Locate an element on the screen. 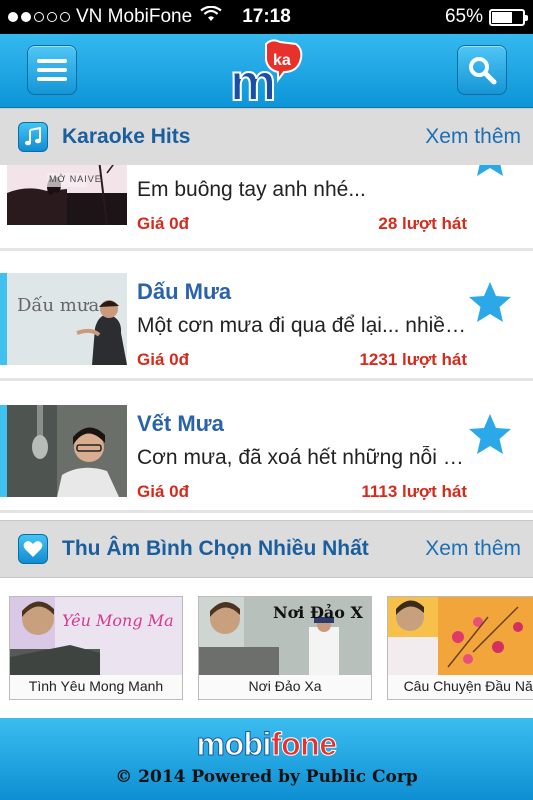 Image resolution: width=533 pixels, height=800 pixels. mobifone-logo: mobifone is located at coordinates (266, 744).